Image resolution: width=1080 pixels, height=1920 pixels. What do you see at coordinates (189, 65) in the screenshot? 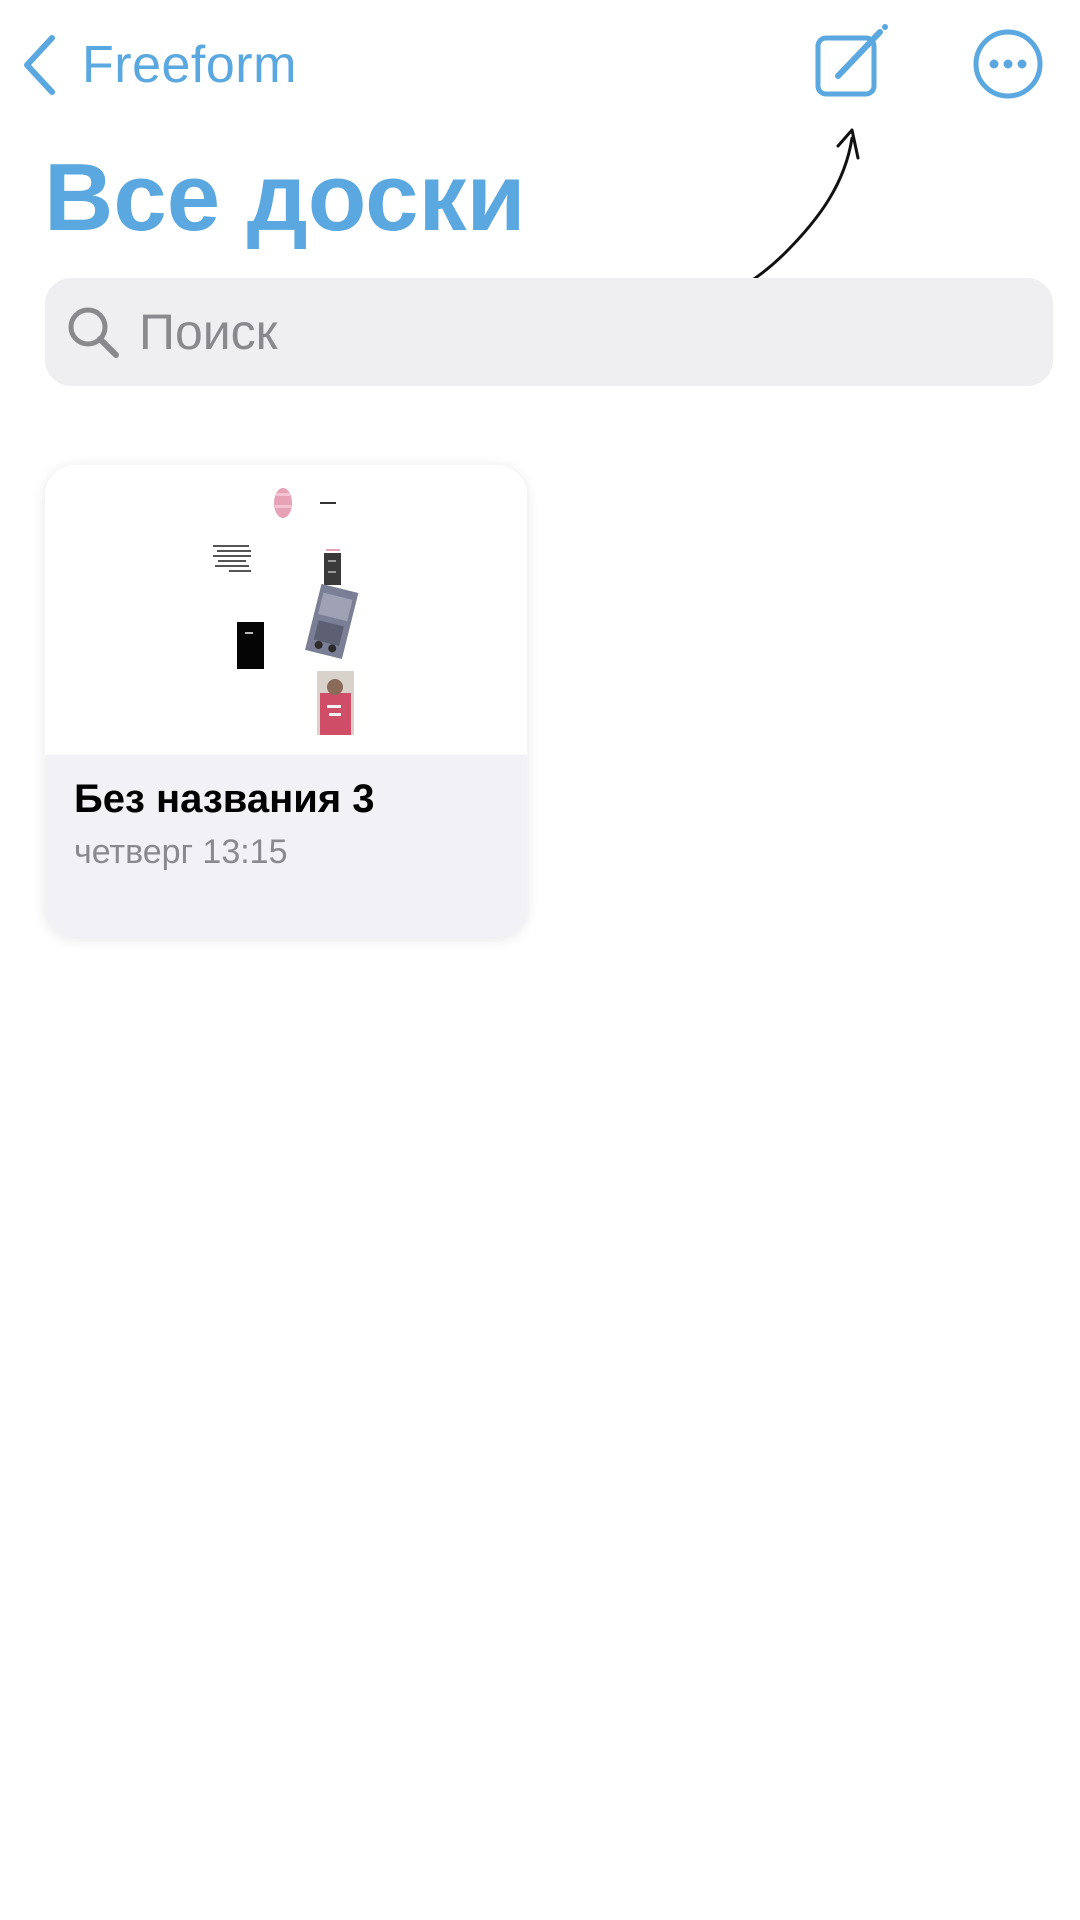
I see `back-button-label: Freeform` at bounding box center [189, 65].